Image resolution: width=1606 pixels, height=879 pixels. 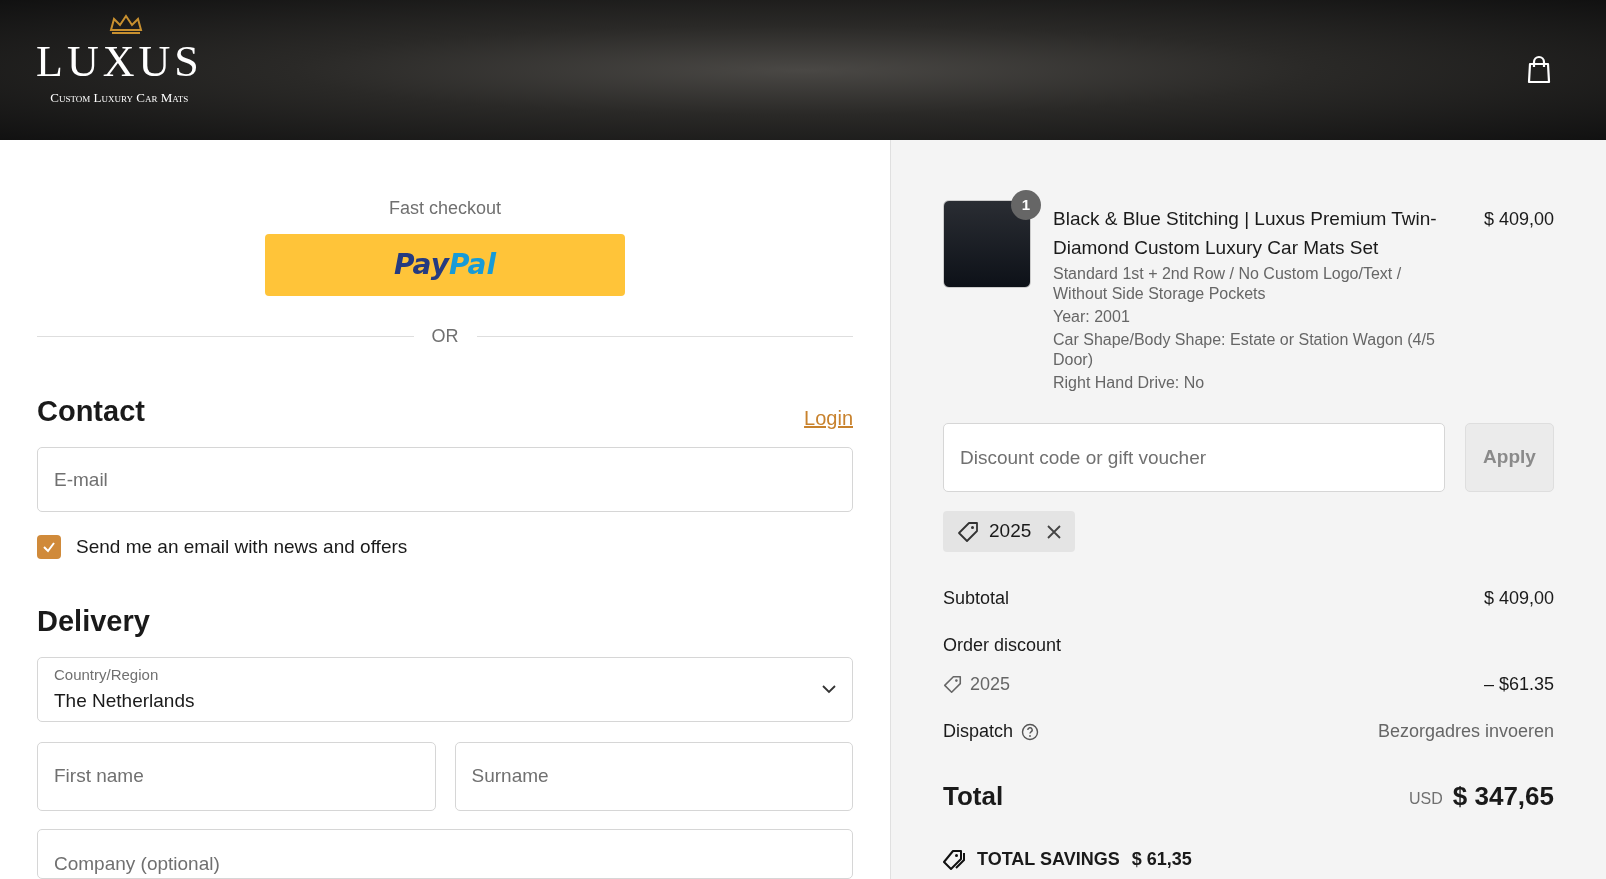 What do you see at coordinates (1518, 219) in the screenshot?
I see `product-price: $ 409,00` at bounding box center [1518, 219].